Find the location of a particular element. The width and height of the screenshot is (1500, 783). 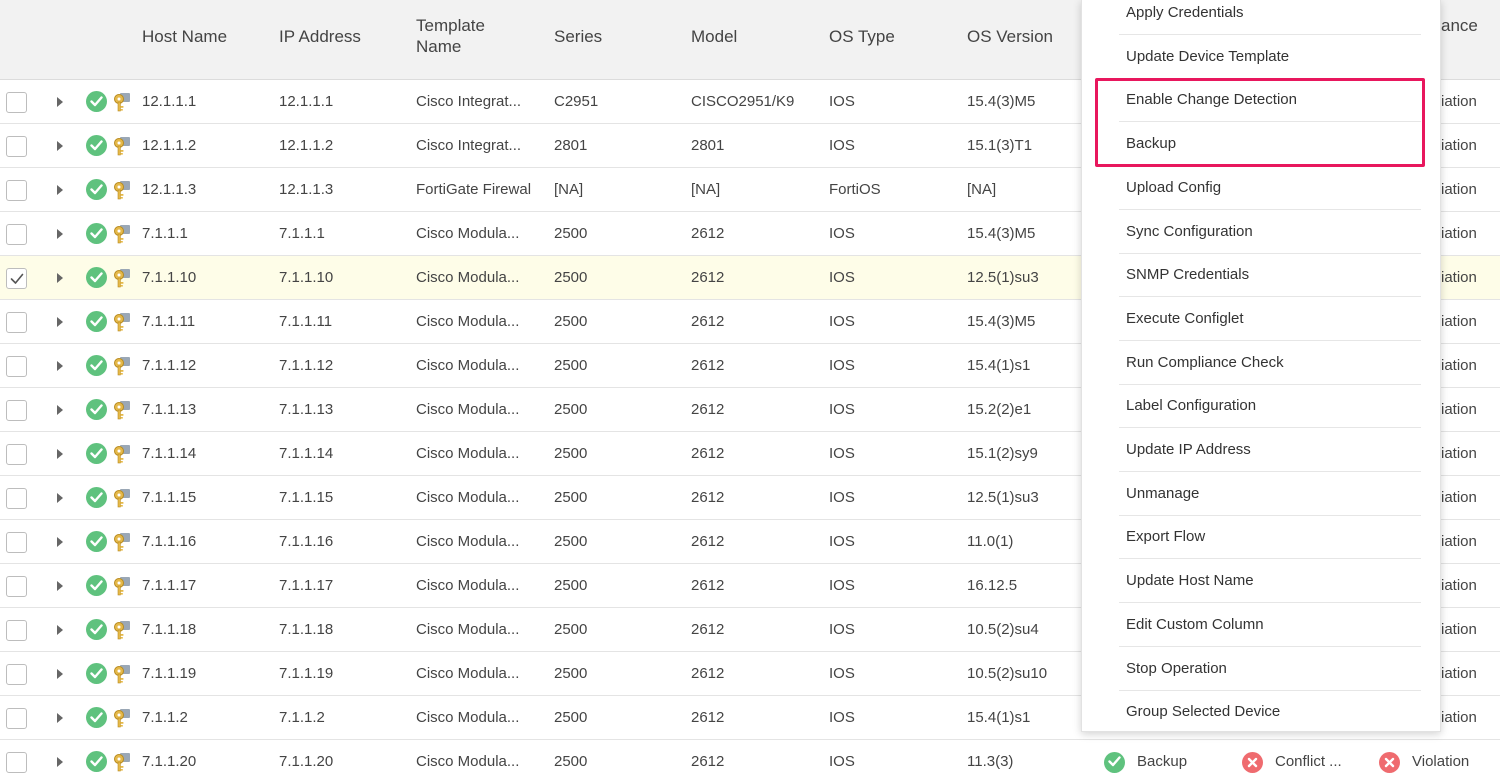

cell-os-version: 16.12.5 is located at coordinates (992, 585).